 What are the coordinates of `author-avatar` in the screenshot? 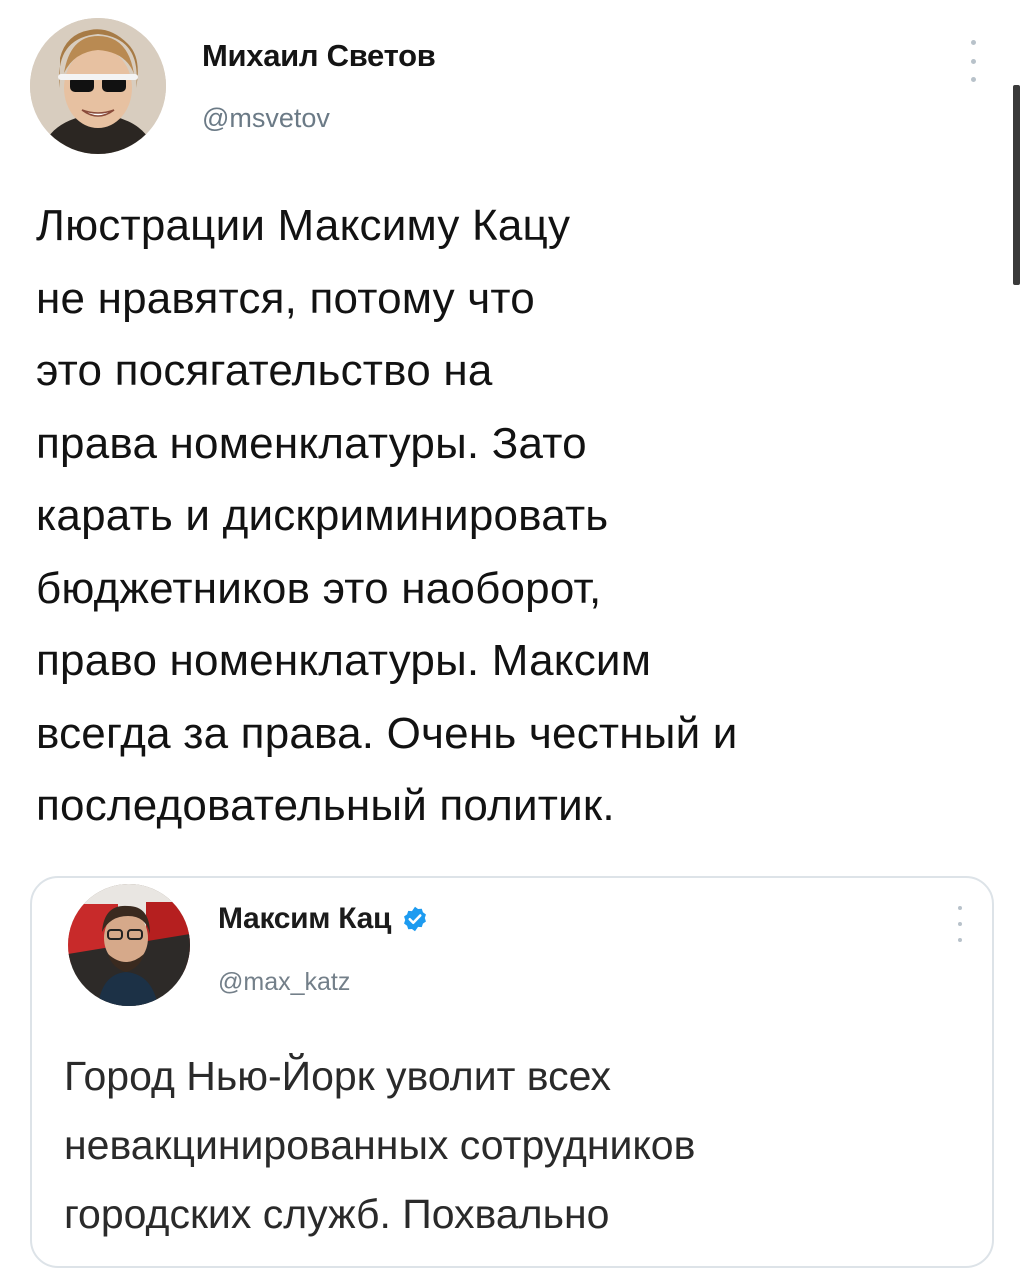 It's located at (98, 86).